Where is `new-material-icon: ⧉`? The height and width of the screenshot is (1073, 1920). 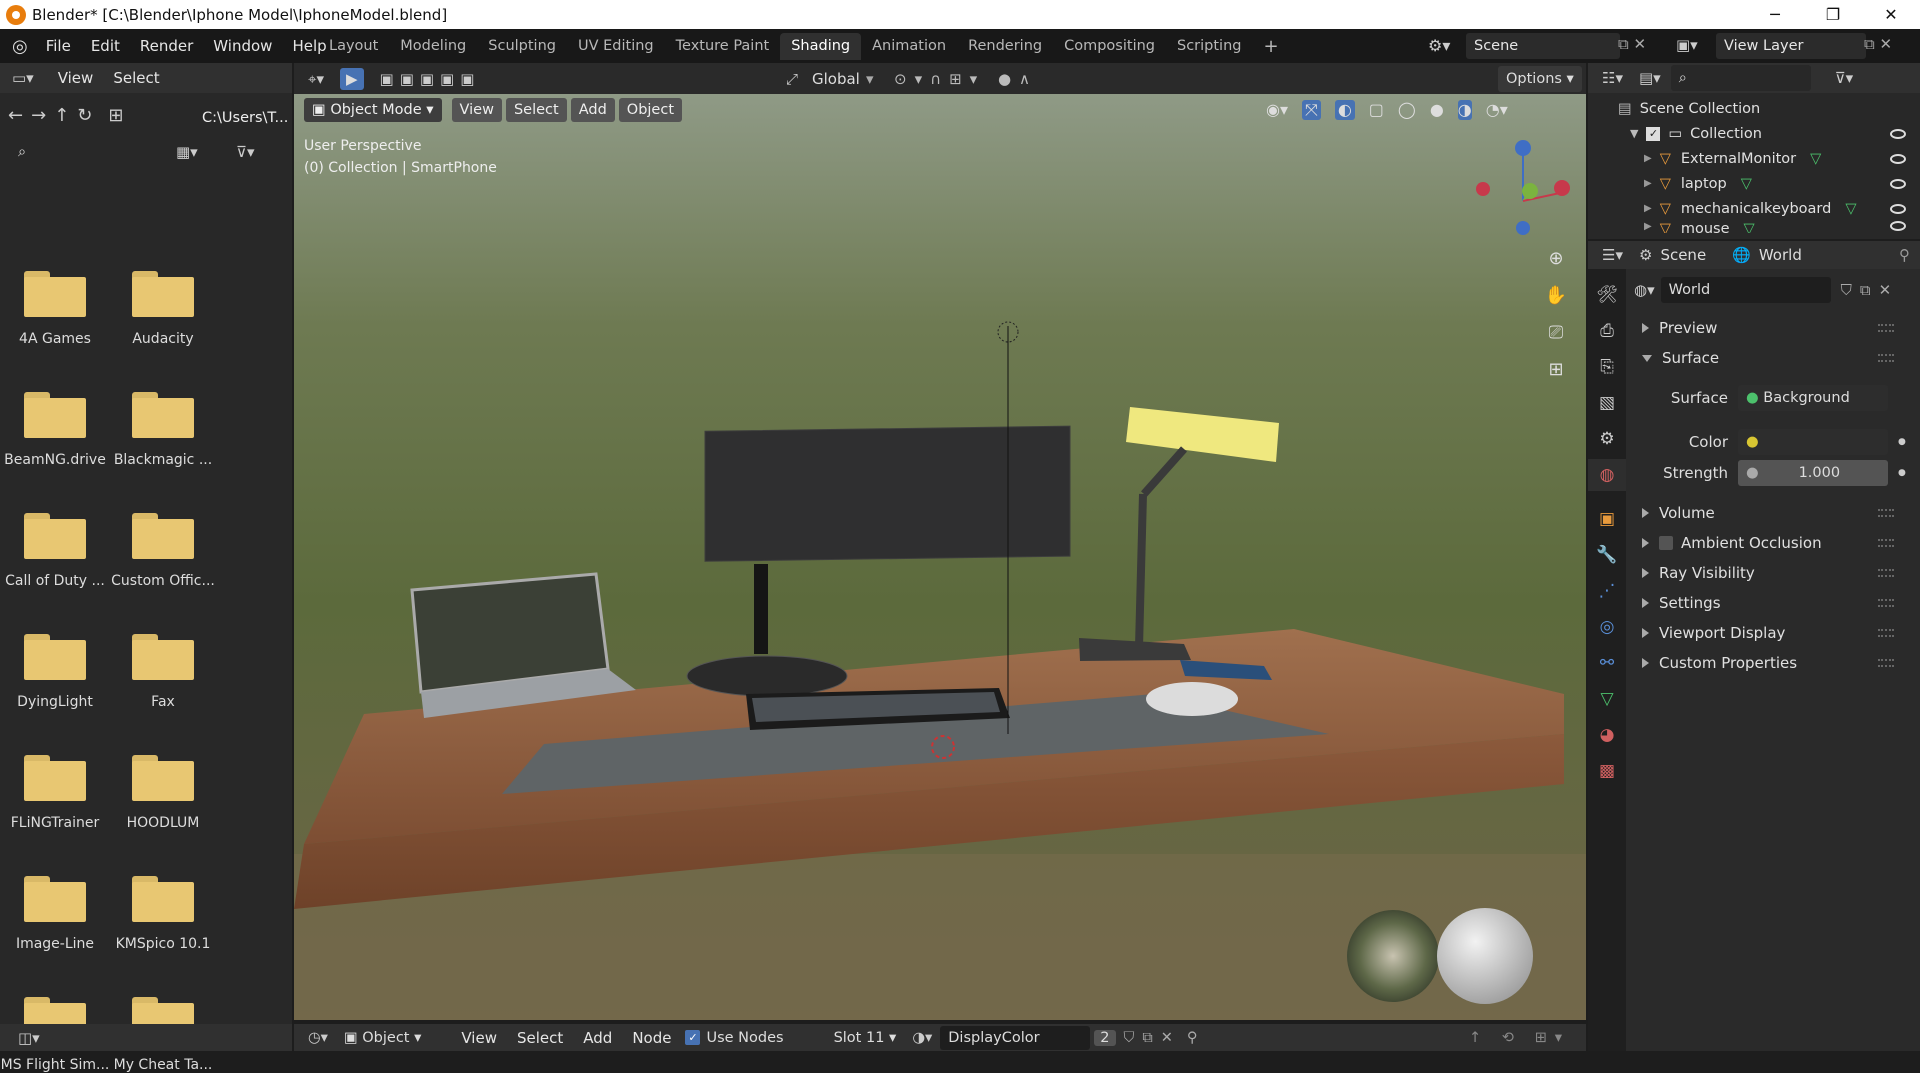 new-material-icon: ⧉ is located at coordinates (1147, 1038).